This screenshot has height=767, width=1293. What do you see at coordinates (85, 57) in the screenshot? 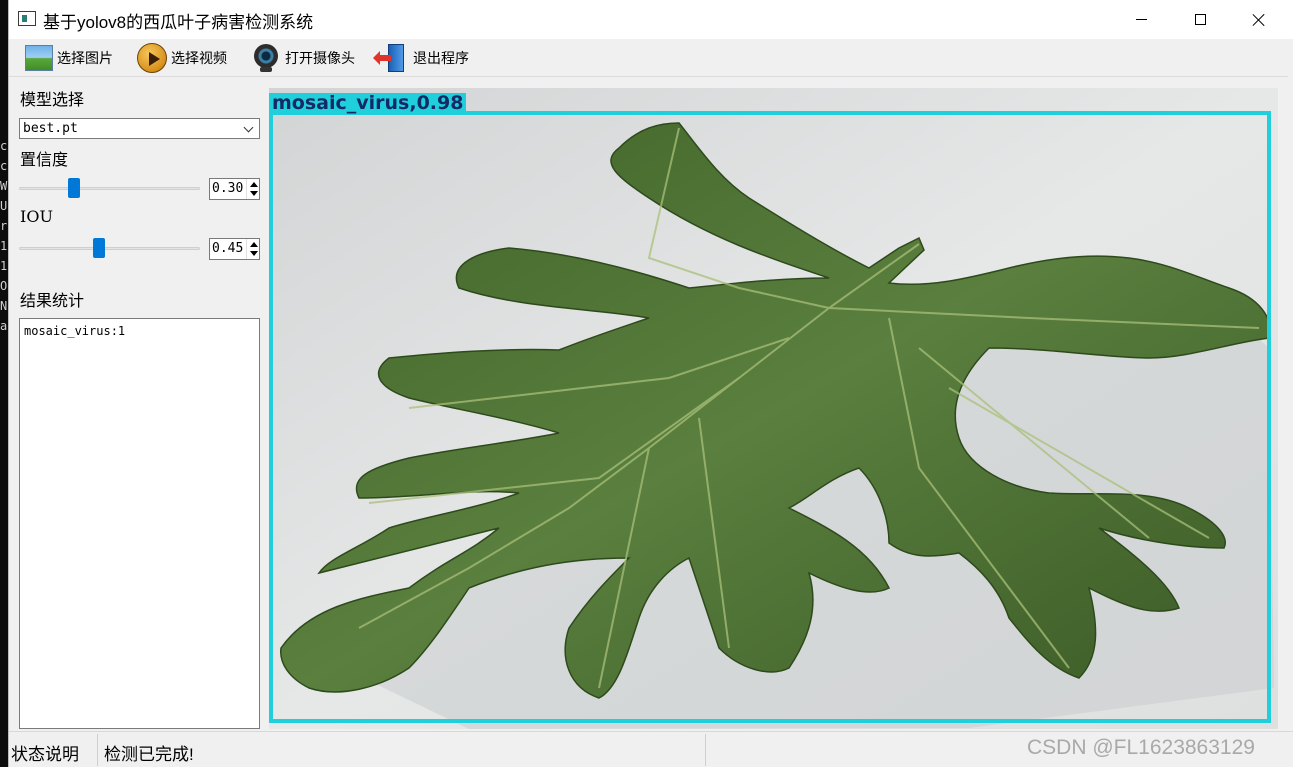
I see `select-image-label: 选择图片` at bounding box center [85, 57].